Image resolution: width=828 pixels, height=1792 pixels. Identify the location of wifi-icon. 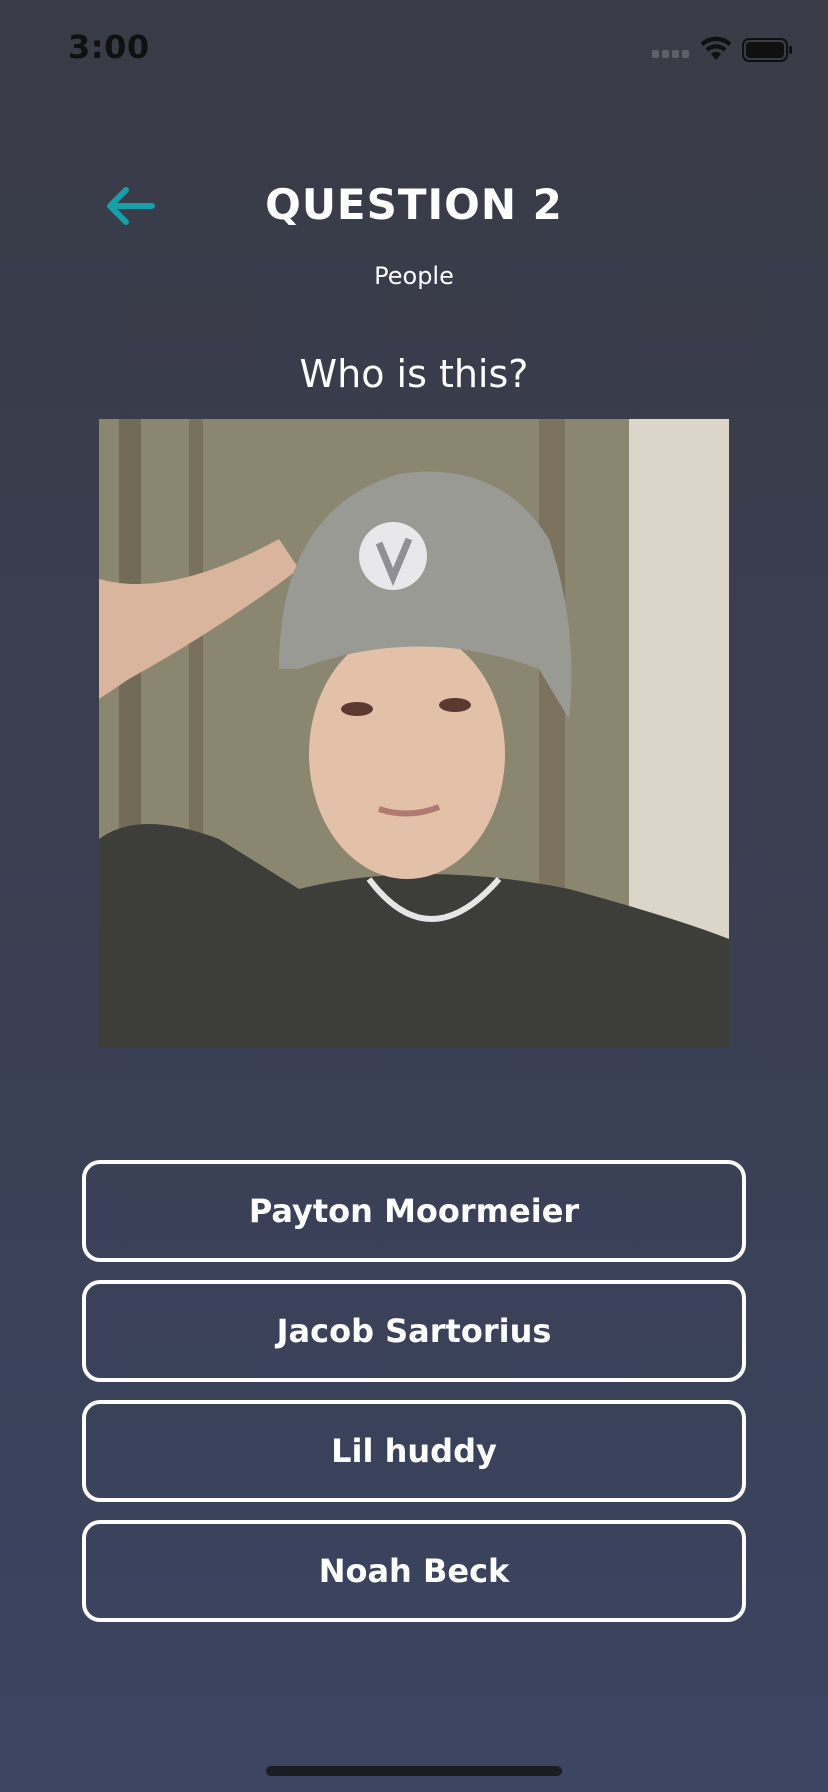
(716, 48).